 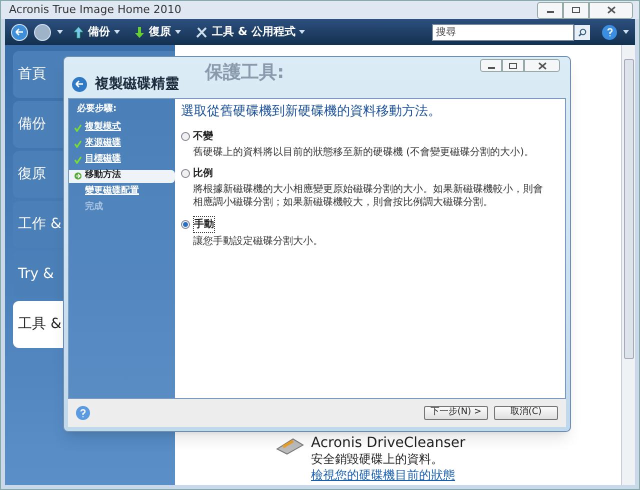 What do you see at coordinates (526, 413) in the screenshot?
I see `dialog-button: 取消(C)` at bounding box center [526, 413].